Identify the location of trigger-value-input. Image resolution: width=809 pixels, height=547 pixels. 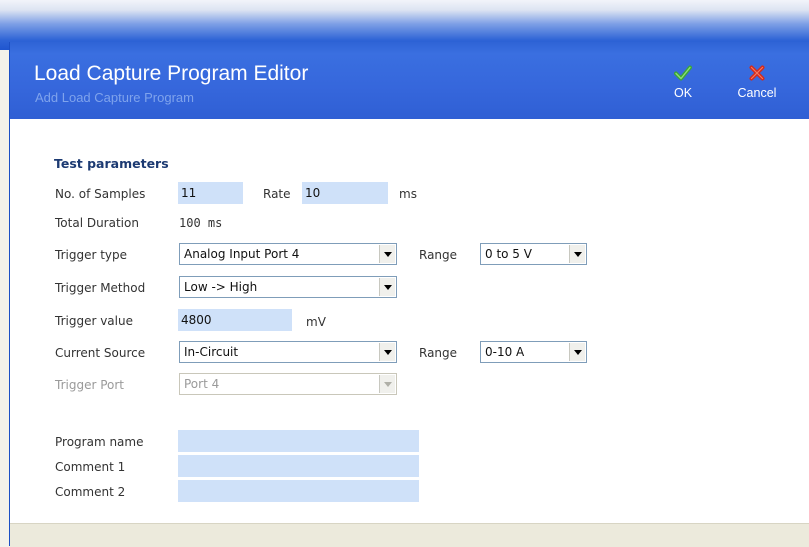
(235, 320).